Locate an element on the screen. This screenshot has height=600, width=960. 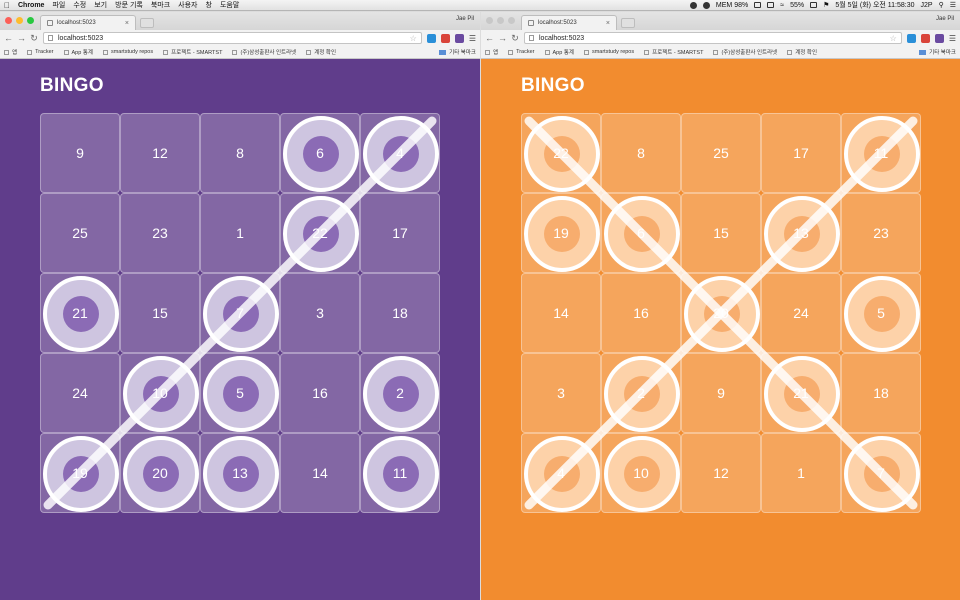
menu-edit: 수정 is located at coordinates (79, 5).